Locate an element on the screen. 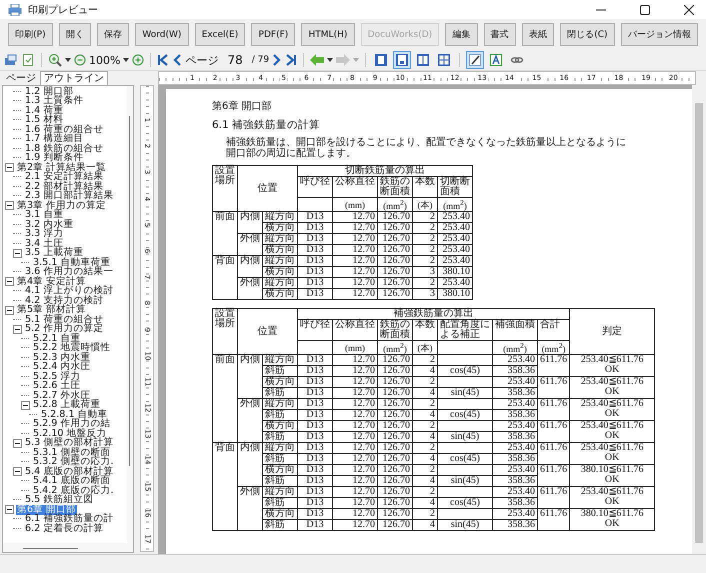  toolbar-button: PDF(F) is located at coordinates (273, 34).